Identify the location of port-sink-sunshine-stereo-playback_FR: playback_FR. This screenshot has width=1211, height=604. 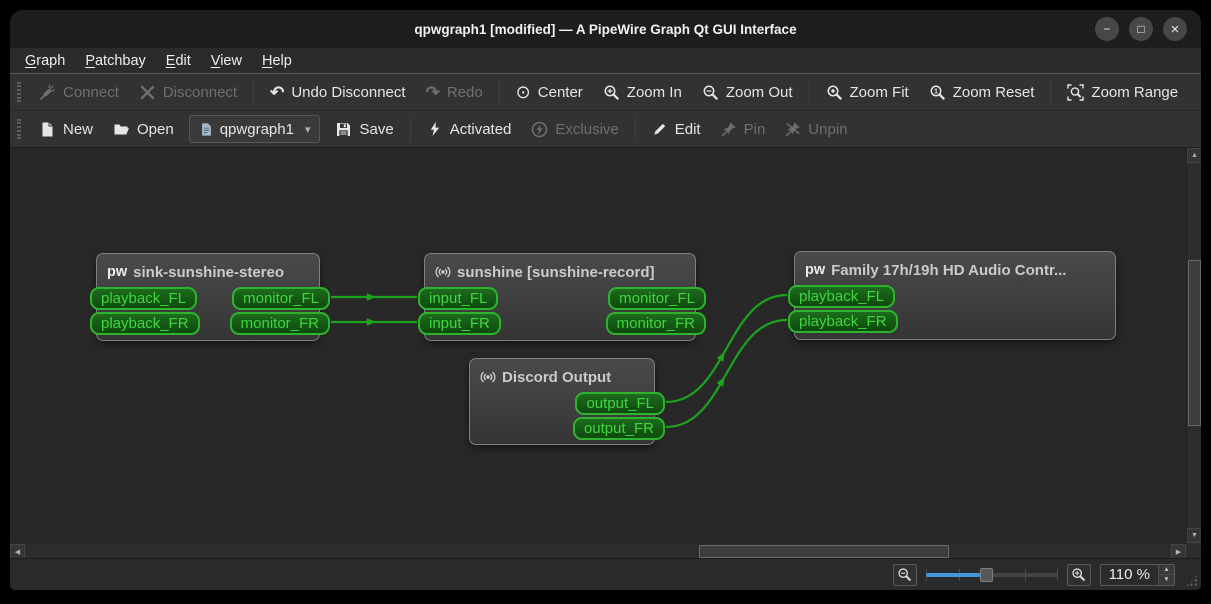
(145, 323).